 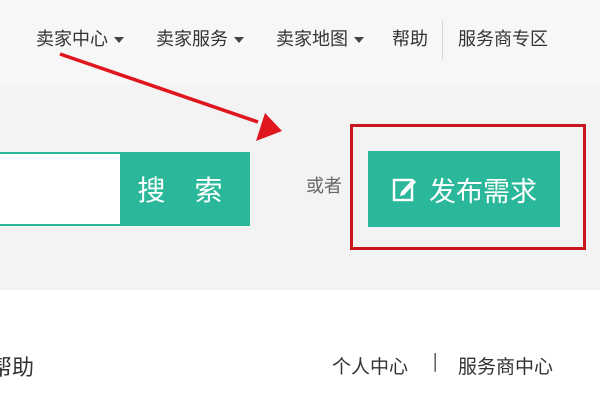 What do you see at coordinates (170, 96) in the screenshot?
I see `annotation-arrow` at bounding box center [170, 96].